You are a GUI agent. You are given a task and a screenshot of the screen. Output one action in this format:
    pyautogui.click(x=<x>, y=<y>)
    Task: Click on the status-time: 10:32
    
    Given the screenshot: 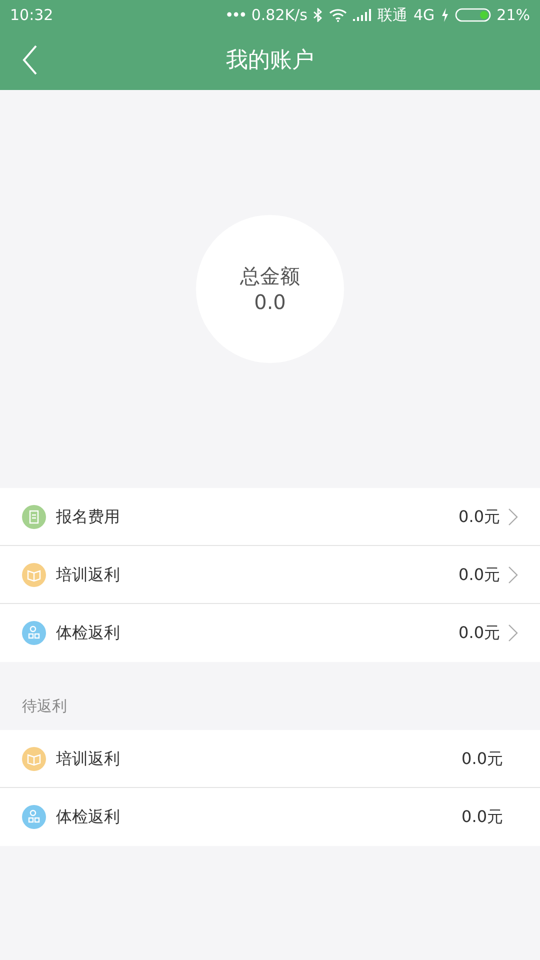 What is the action you would take?
    pyautogui.click(x=32, y=15)
    